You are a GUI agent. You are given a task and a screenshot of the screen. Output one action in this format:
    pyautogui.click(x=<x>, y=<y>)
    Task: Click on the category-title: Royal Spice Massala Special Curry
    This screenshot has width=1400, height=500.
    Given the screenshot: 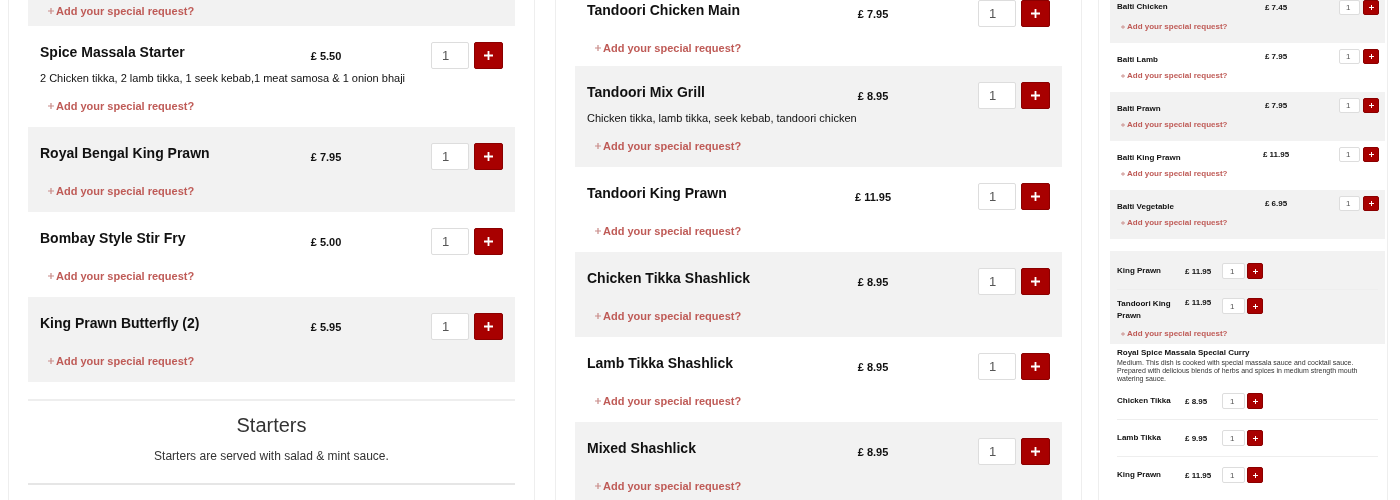 What is the action you would take?
    pyautogui.click(x=1184, y=352)
    